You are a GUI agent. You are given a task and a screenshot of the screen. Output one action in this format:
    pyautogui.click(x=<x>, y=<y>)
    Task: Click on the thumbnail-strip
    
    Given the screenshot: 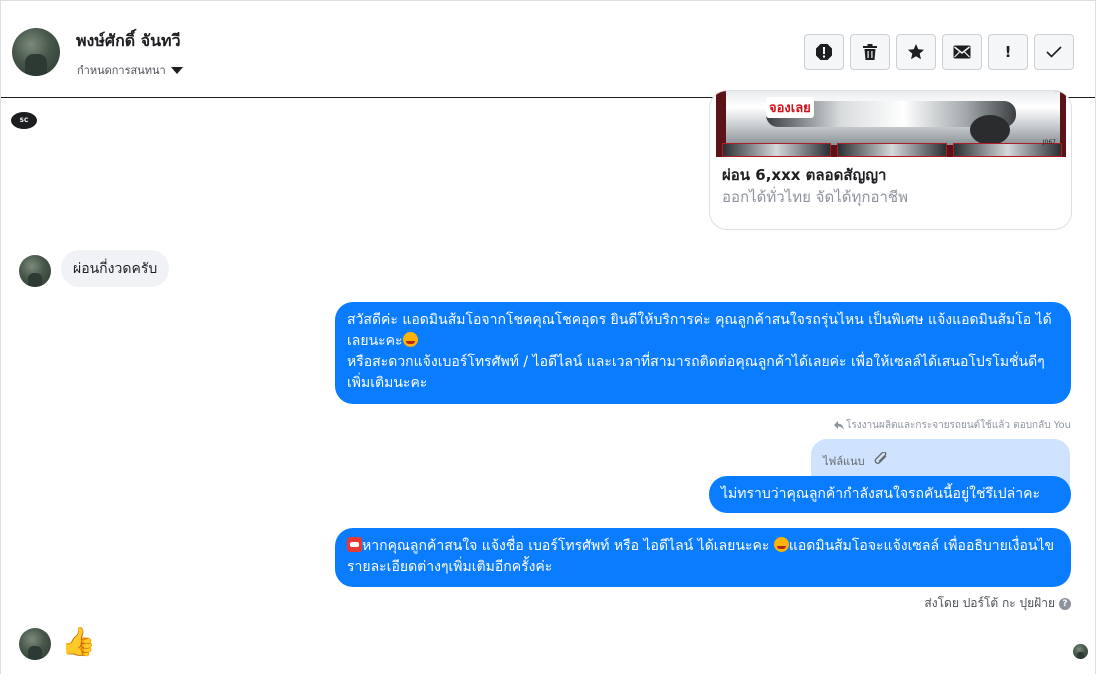 What is the action you would take?
    pyautogui.click(x=892, y=150)
    